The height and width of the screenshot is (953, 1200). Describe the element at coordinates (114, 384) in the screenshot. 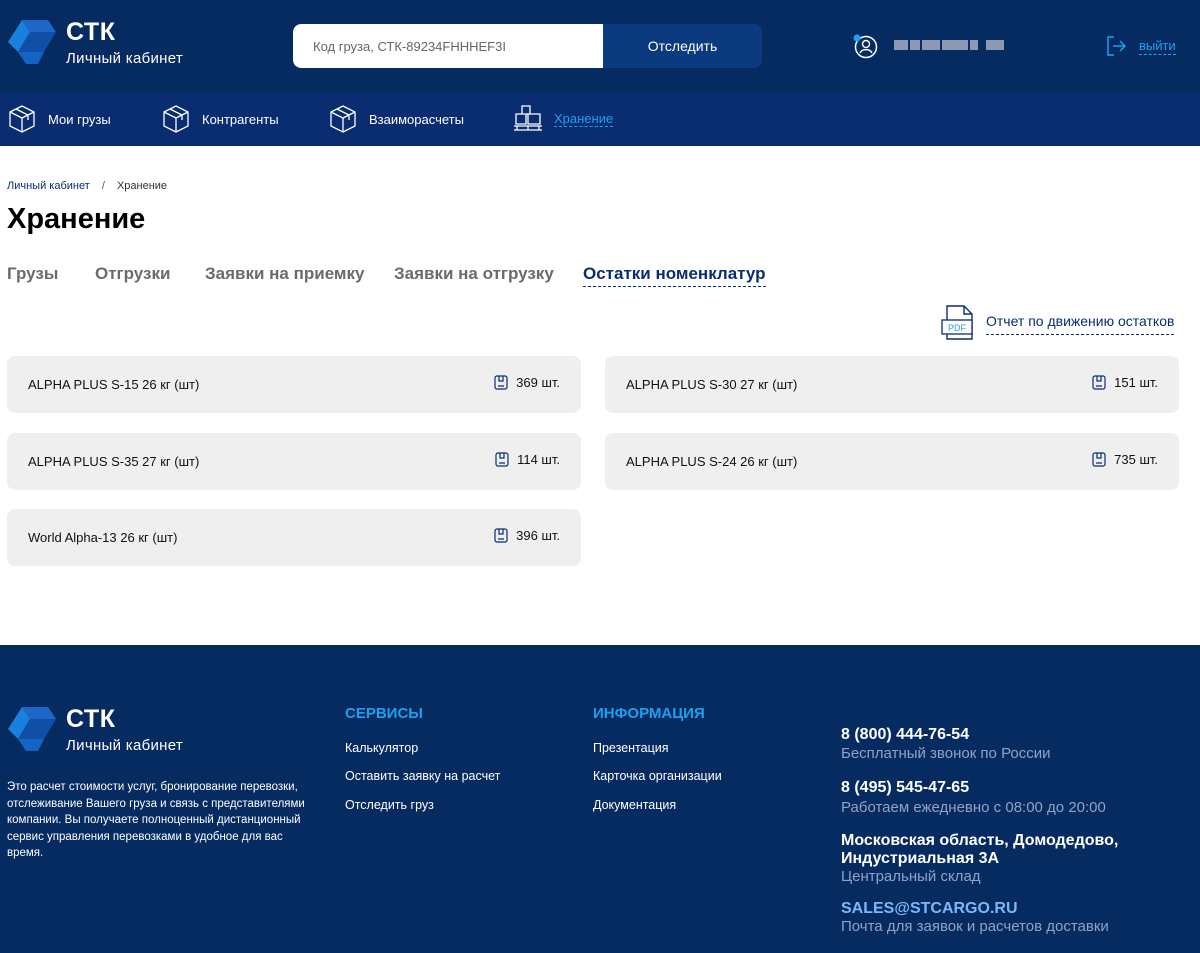

I see `stock-item-name: ALPHA PLUS S-15 26 кг (шт)` at that location.